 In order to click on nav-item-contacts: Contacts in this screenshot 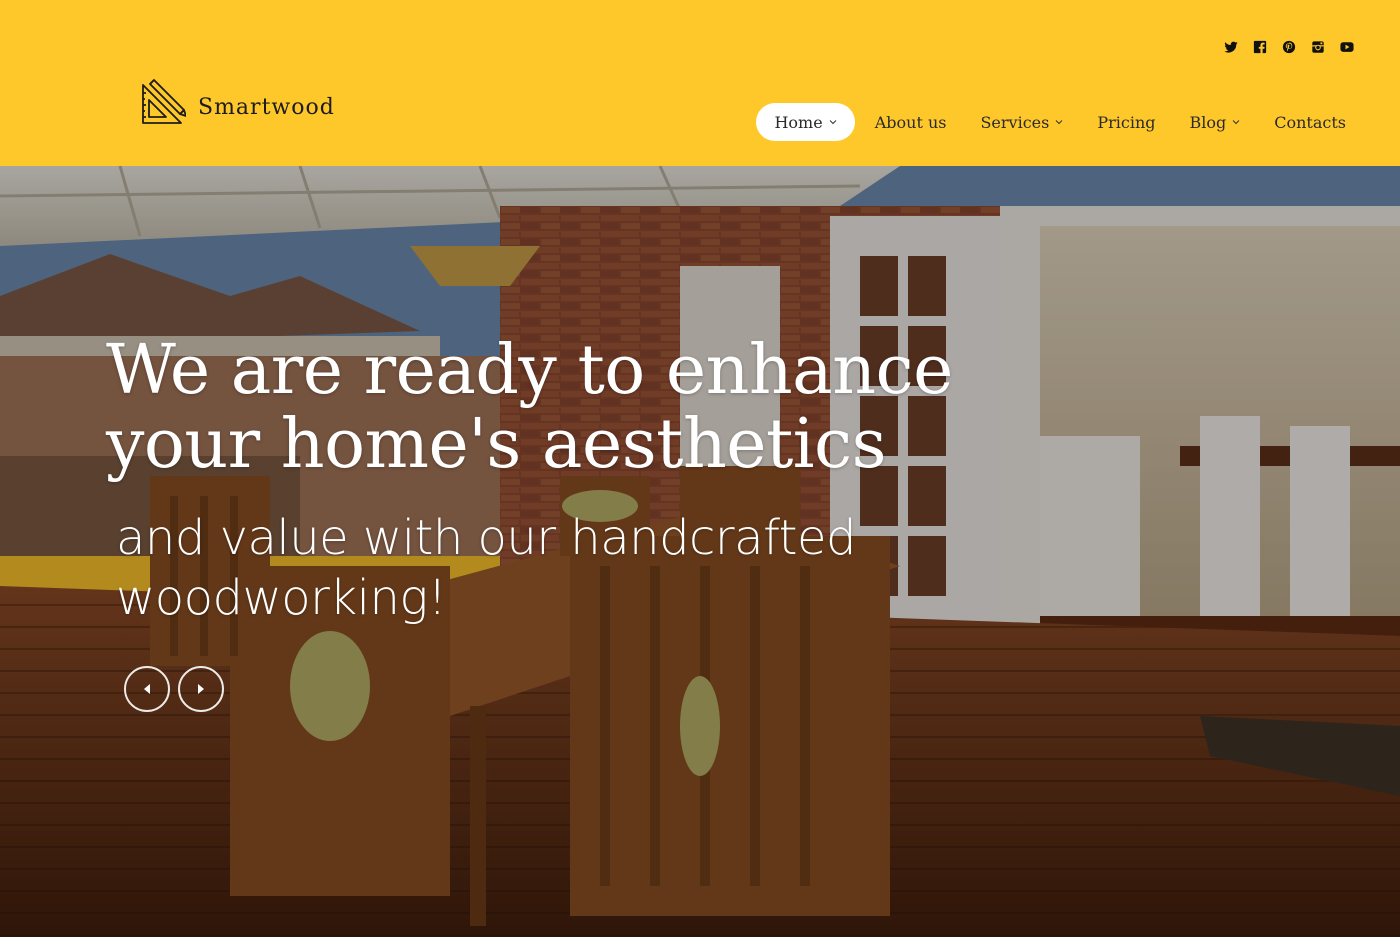, I will do `click(1310, 122)`.